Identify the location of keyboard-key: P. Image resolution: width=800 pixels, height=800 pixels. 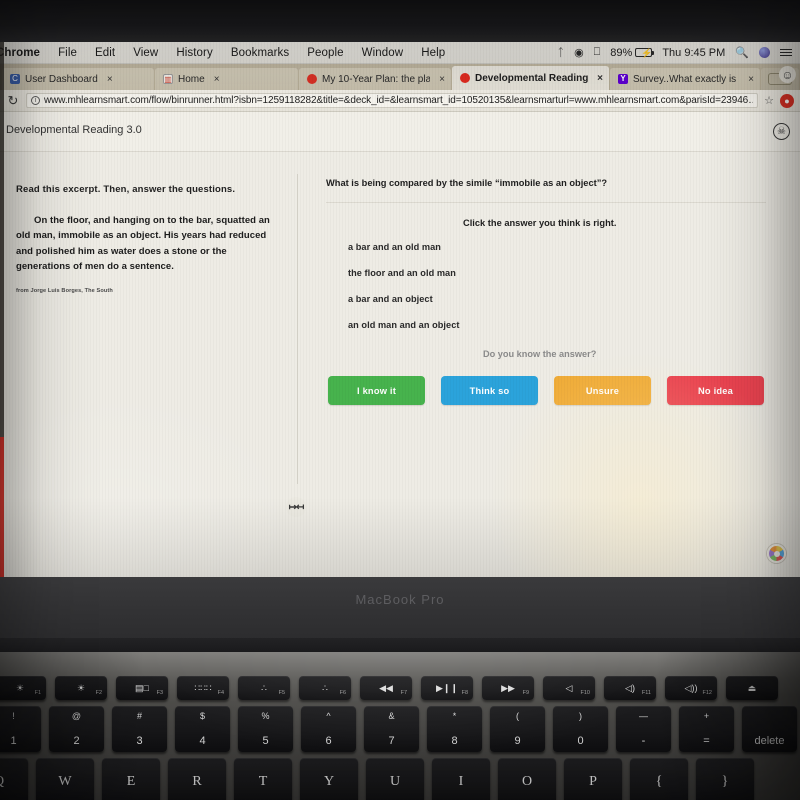
(593, 779).